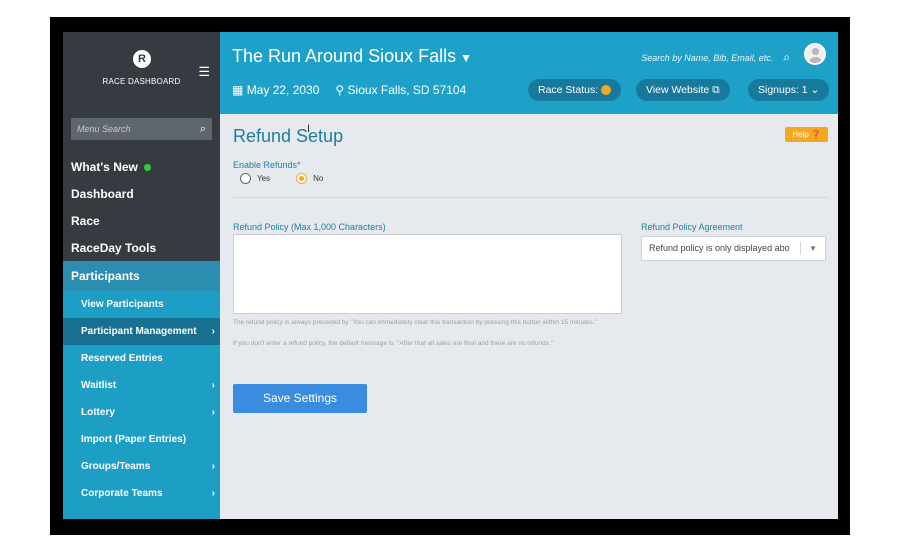 This screenshot has height=550, width=900. What do you see at coordinates (99, 385) in the screenshot?
I see `submenu-label: Waitlist` at bounding box center [99, 385].